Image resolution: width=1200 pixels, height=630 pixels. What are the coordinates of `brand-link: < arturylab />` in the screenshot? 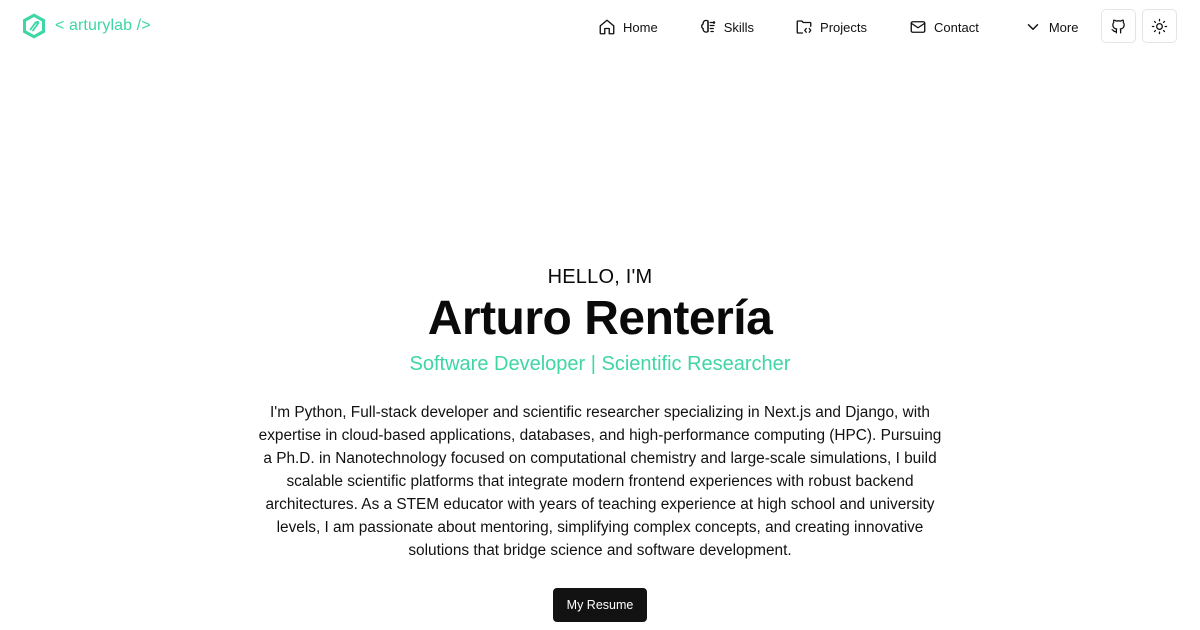 It's located at (86, 26).